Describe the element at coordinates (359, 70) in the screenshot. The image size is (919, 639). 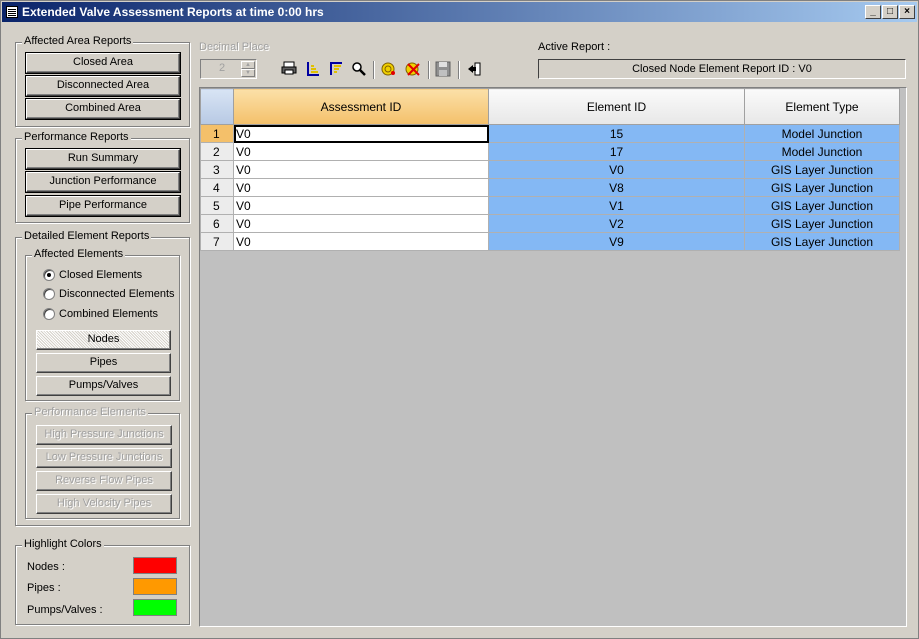
I see `find-icon` at that location.